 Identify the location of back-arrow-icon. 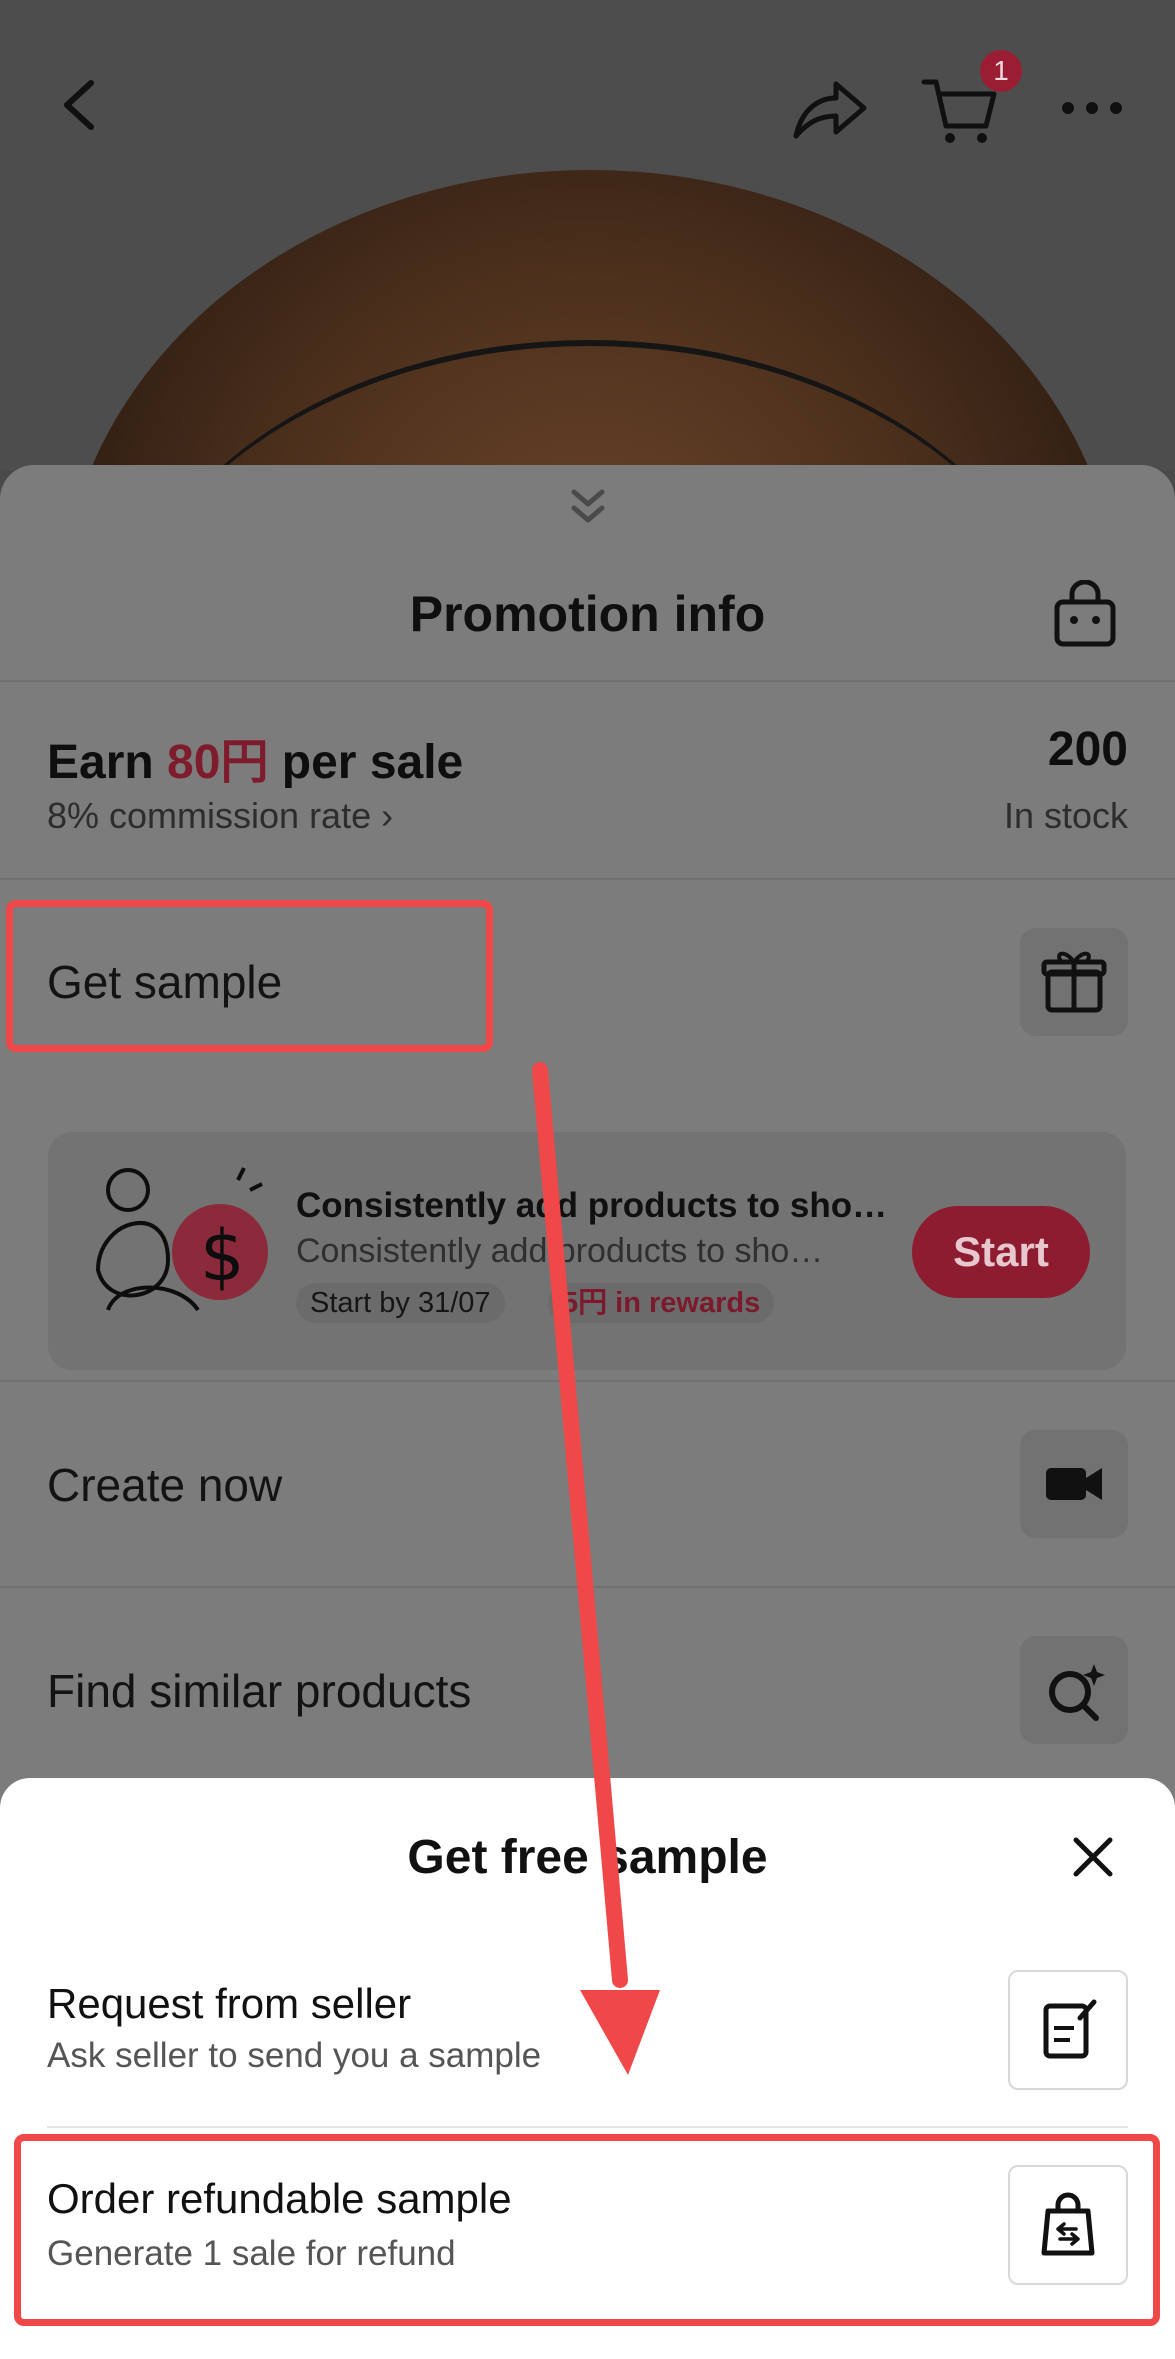
(80, 105).